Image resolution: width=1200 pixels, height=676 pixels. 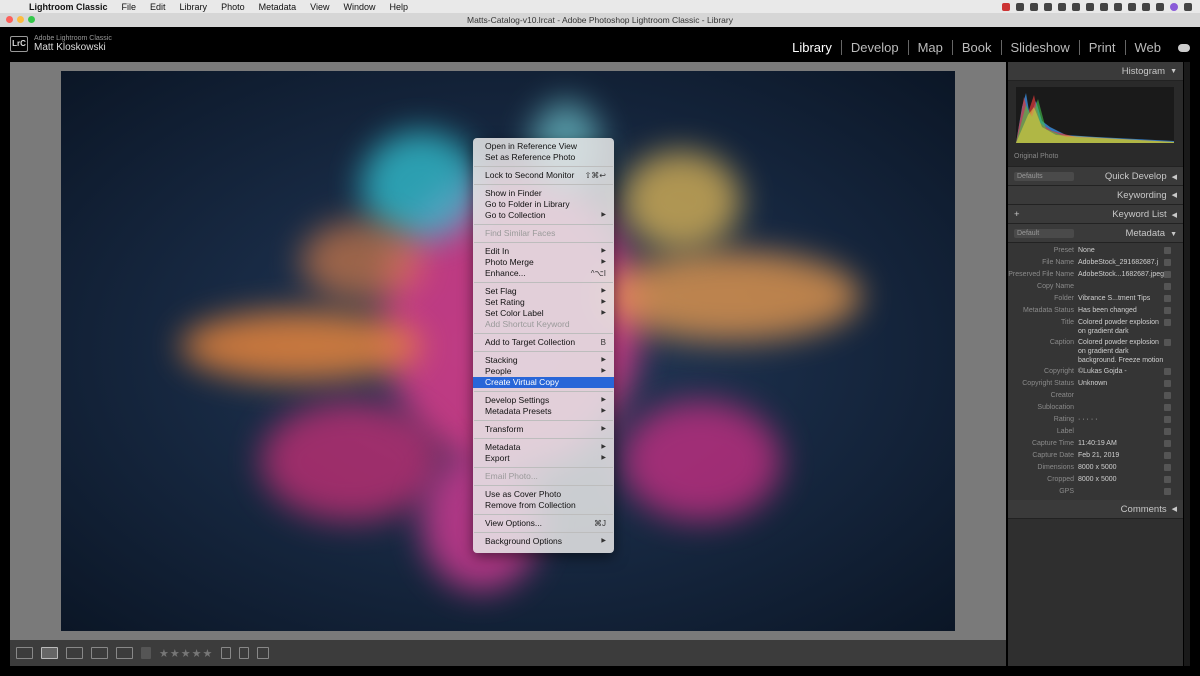 I want to click on module-book: Book, so click(x=977, y=47).